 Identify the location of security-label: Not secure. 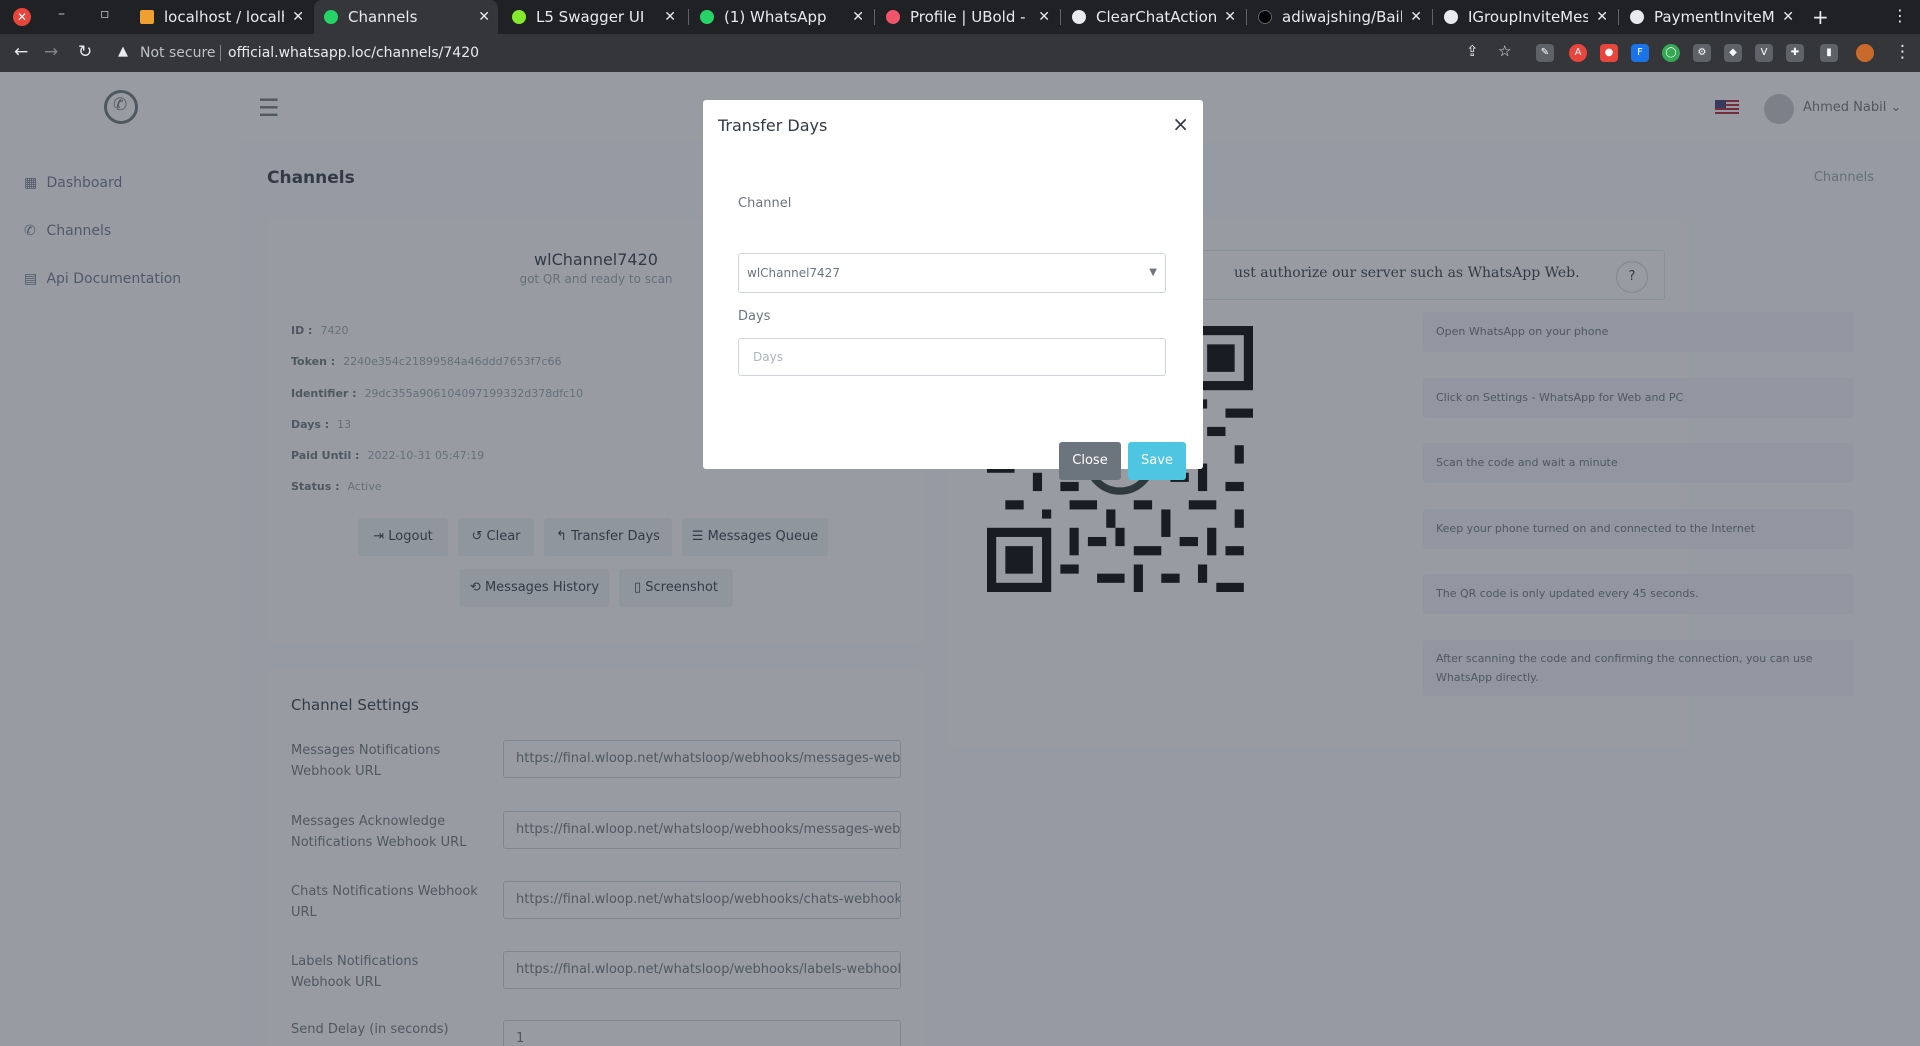
(178, 53).